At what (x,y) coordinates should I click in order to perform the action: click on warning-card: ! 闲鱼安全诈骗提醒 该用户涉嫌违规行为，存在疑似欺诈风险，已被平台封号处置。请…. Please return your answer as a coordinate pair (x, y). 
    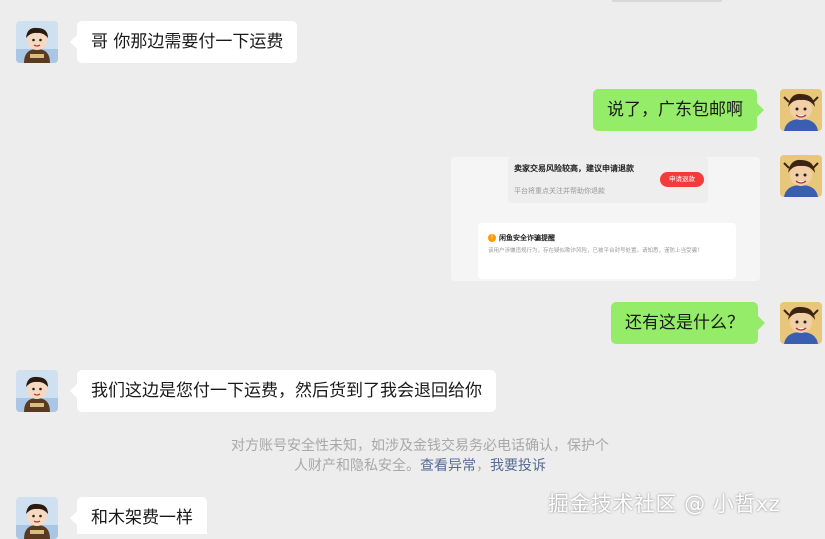
    Looking at the image, I should click on (607, 251).